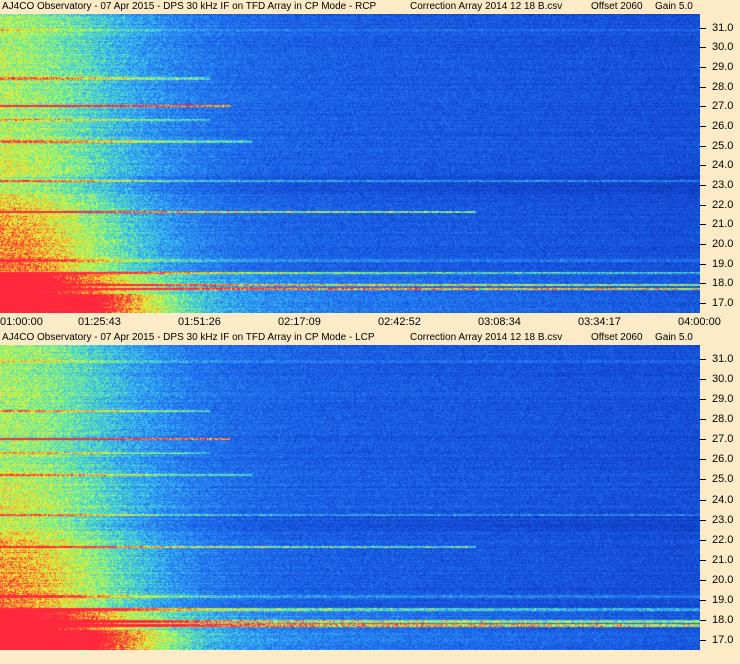 This screenshot has height=664, width=740. What do you see at coordinates (599, 322) in the screenshot?
I see `x-tick-label: 03:34:17` at bounding box center [599, 322].